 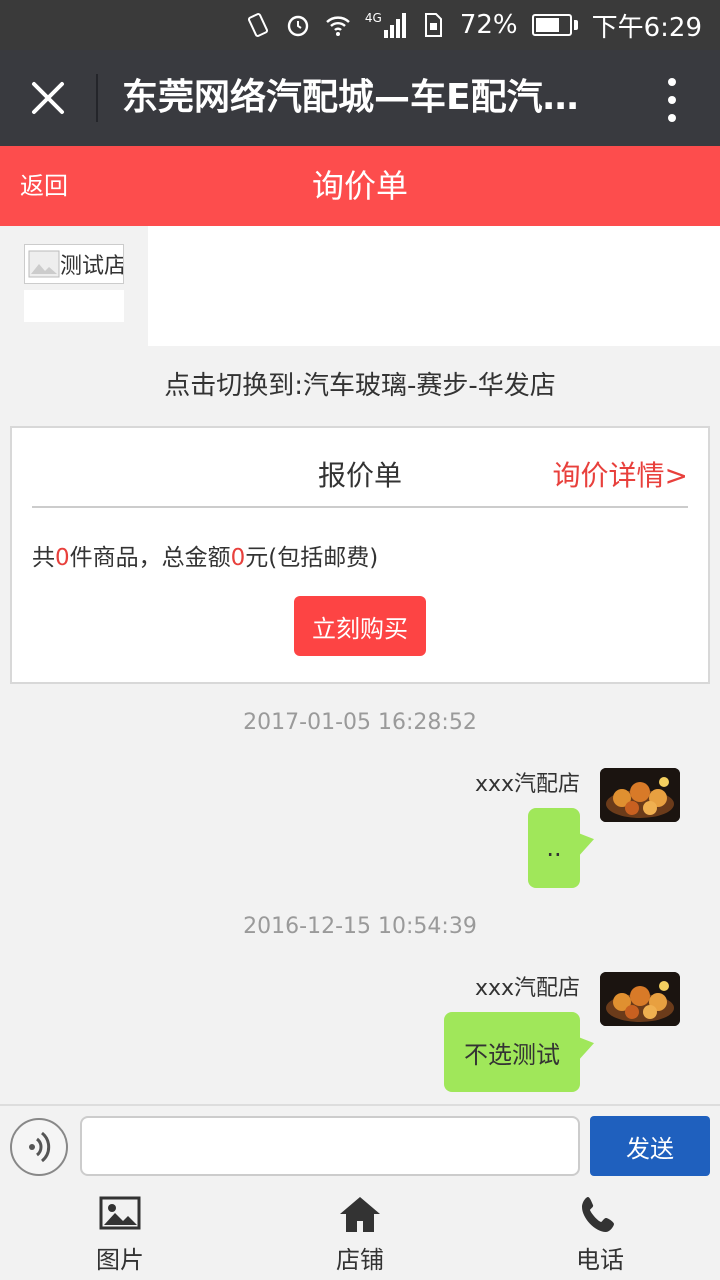 I want to click on title-divider, so click(x=97, y=98).